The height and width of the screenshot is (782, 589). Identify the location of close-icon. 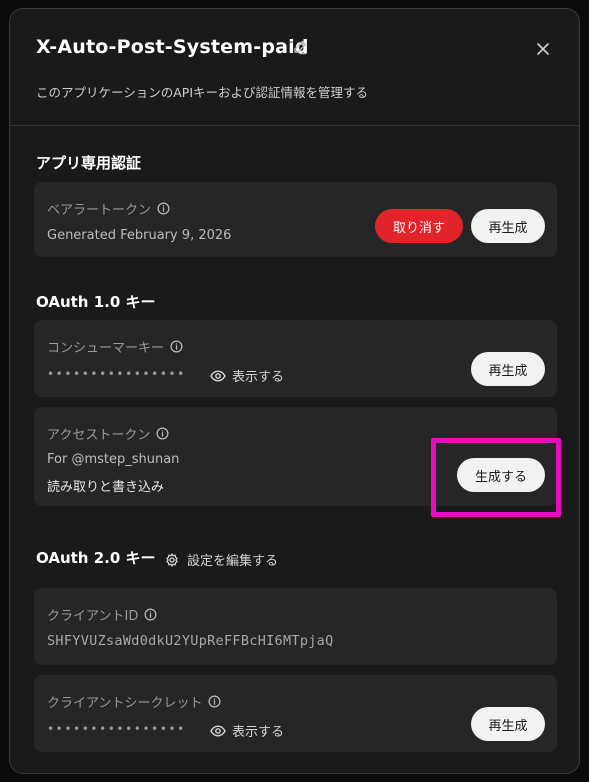
(543, 49).